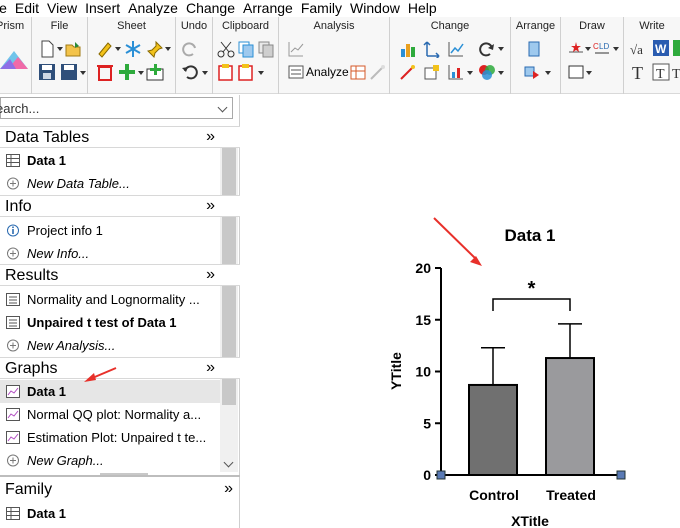  What do you see at coordinates (296, 72) in the screenshot?
I see `analyze-icon` at bounding box center [296, 72].